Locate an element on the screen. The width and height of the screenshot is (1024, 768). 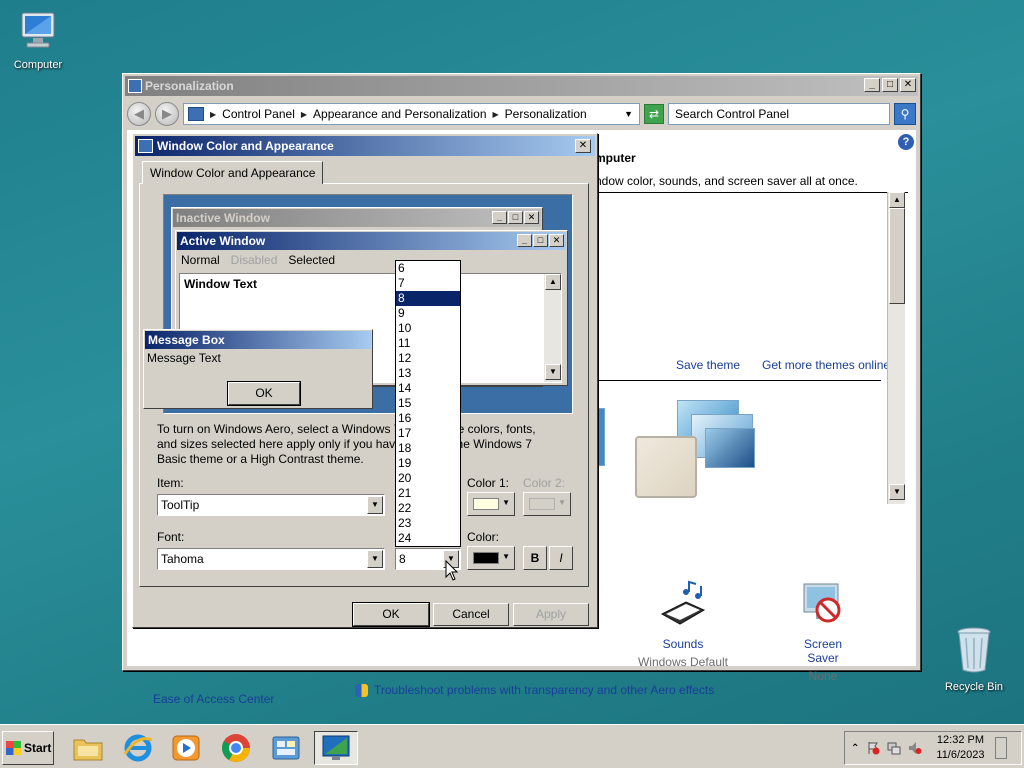
message-box-ok-button: OK is located at coordinates (264, 393).